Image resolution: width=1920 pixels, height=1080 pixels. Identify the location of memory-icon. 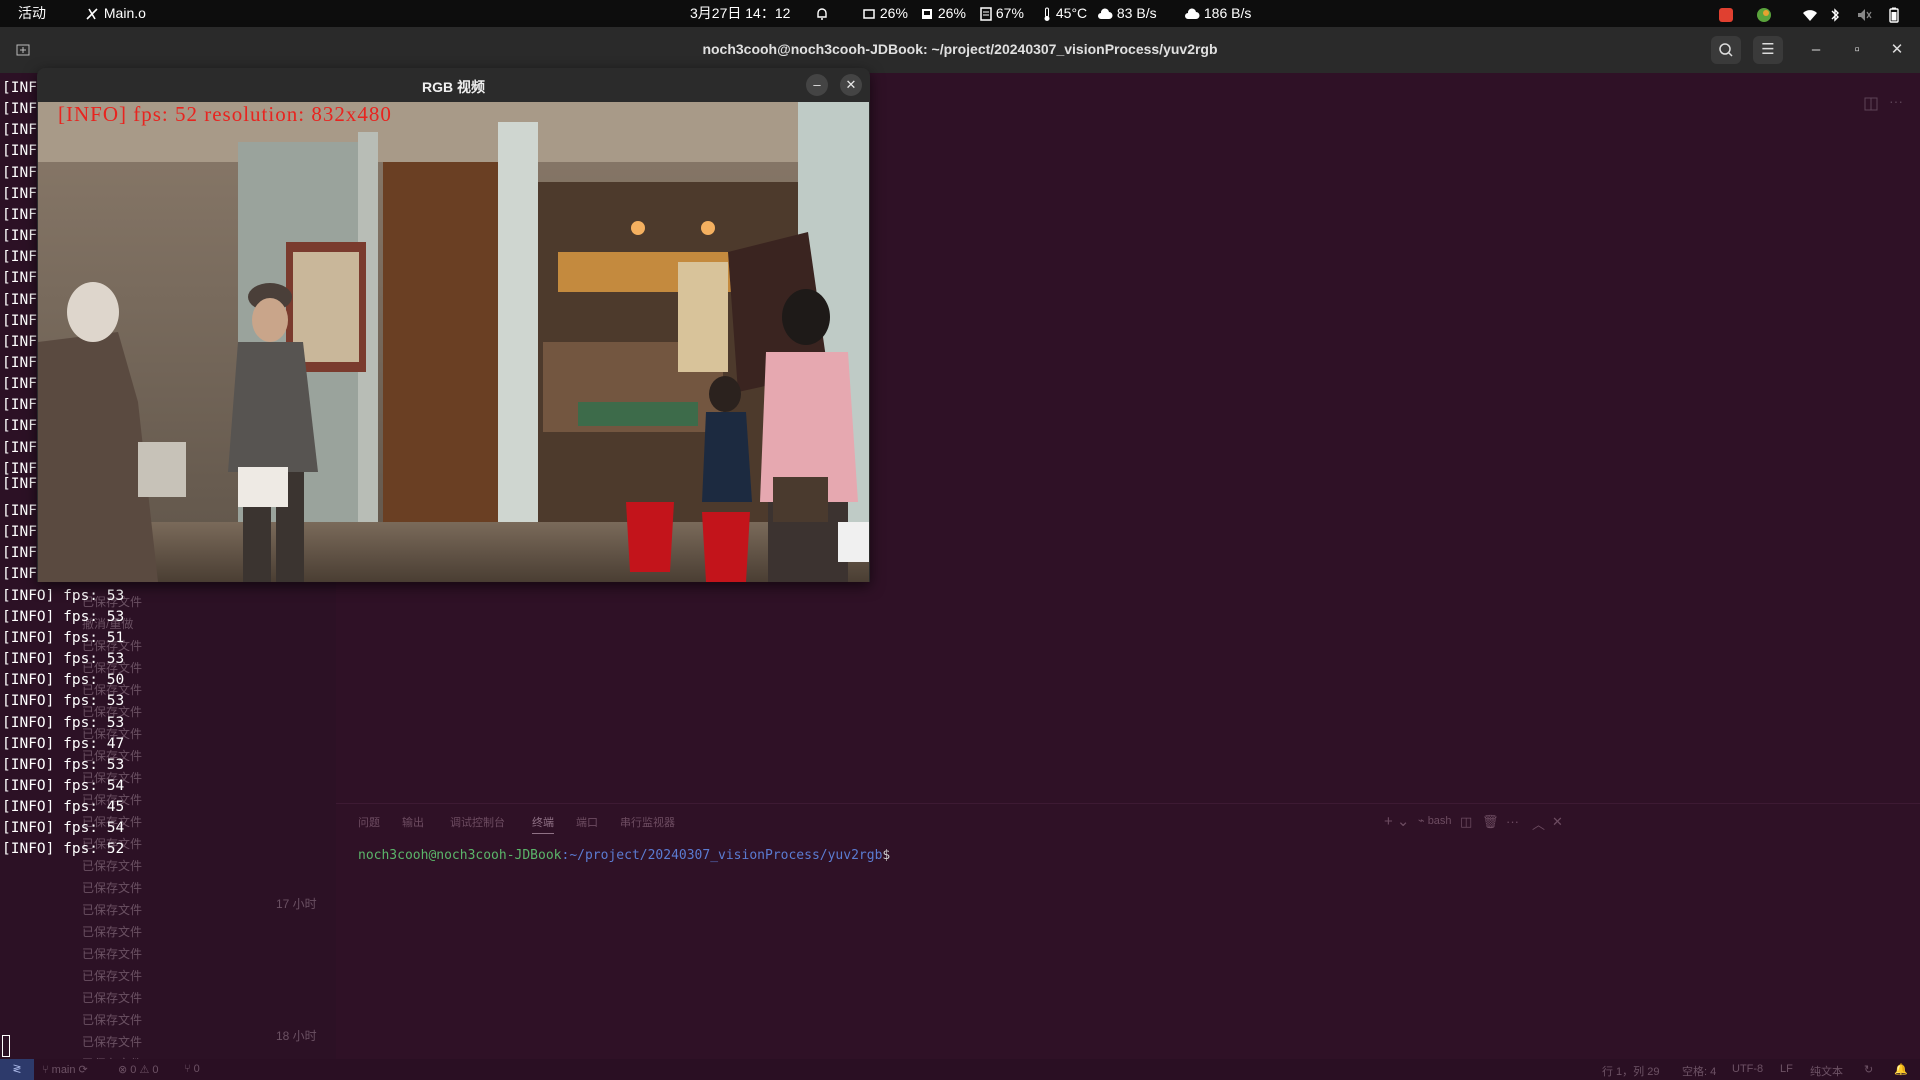
(927, 14).